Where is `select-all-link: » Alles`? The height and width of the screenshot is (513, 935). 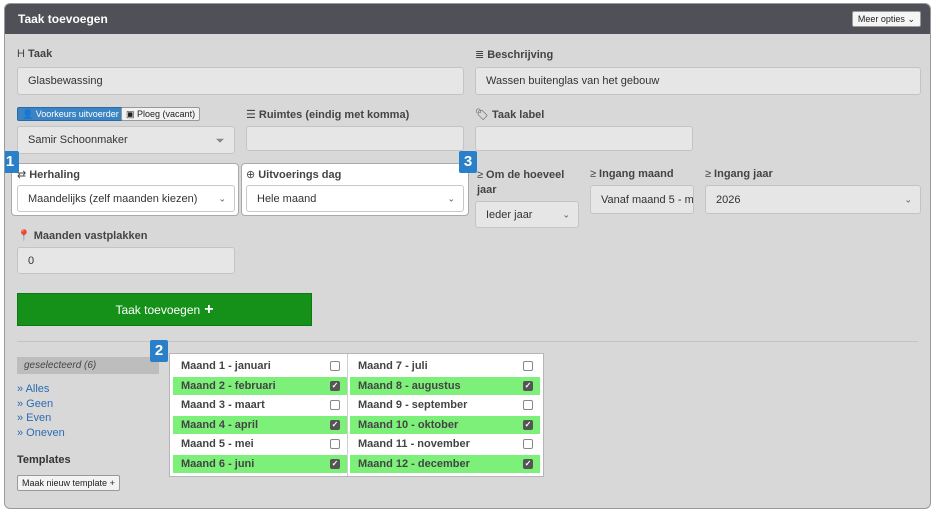
select-all-link: » Alles is located at coordinates (33, 389).